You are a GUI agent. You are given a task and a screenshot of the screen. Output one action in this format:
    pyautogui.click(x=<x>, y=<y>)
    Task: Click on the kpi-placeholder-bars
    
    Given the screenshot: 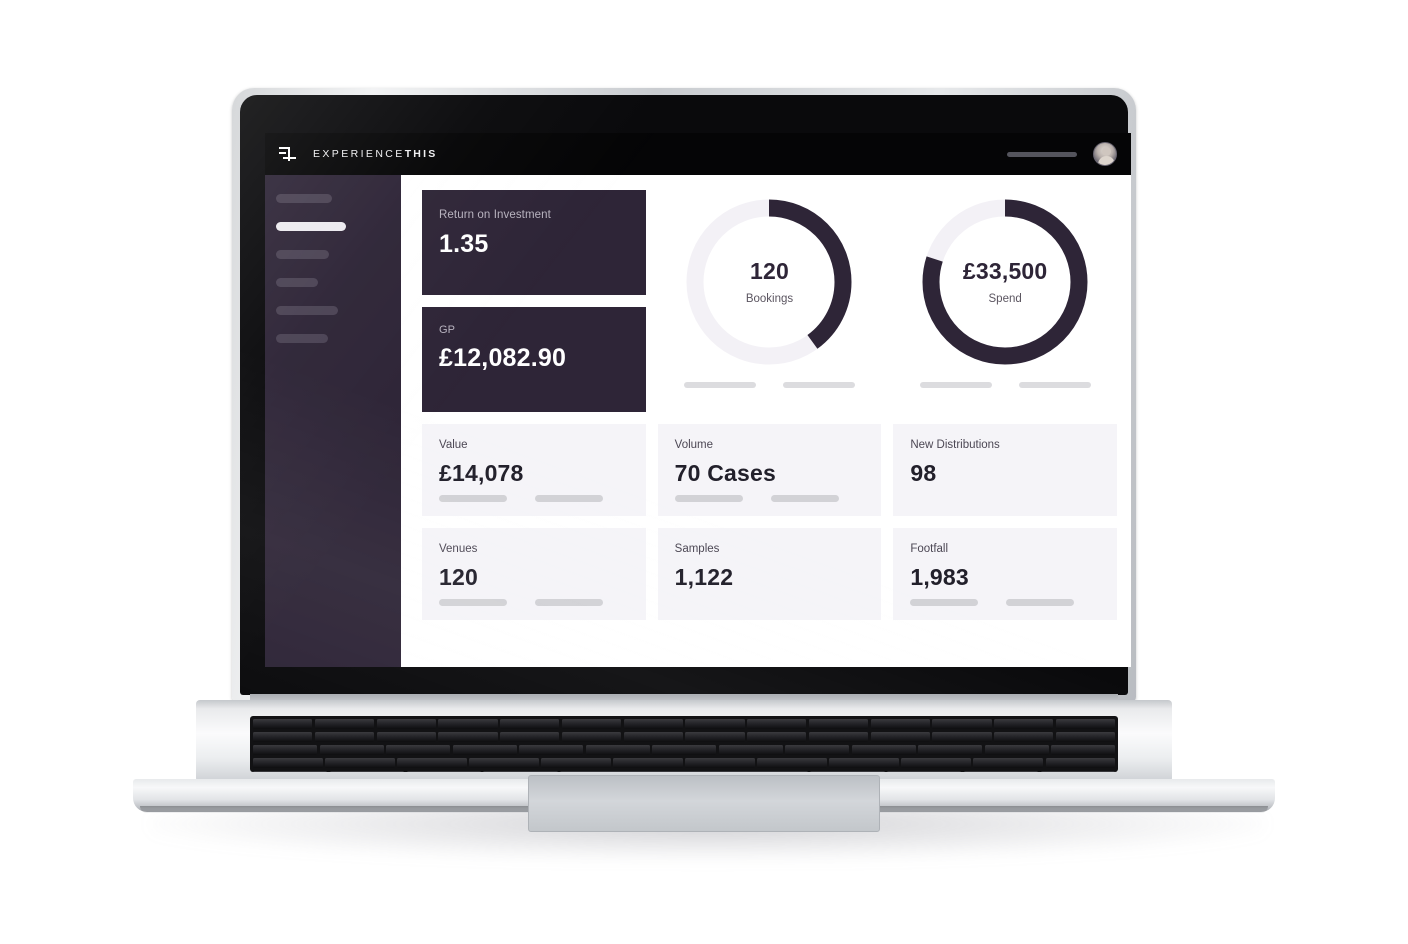 What is the action you would take?
    pyautogui.click(x=542, y=498)
    